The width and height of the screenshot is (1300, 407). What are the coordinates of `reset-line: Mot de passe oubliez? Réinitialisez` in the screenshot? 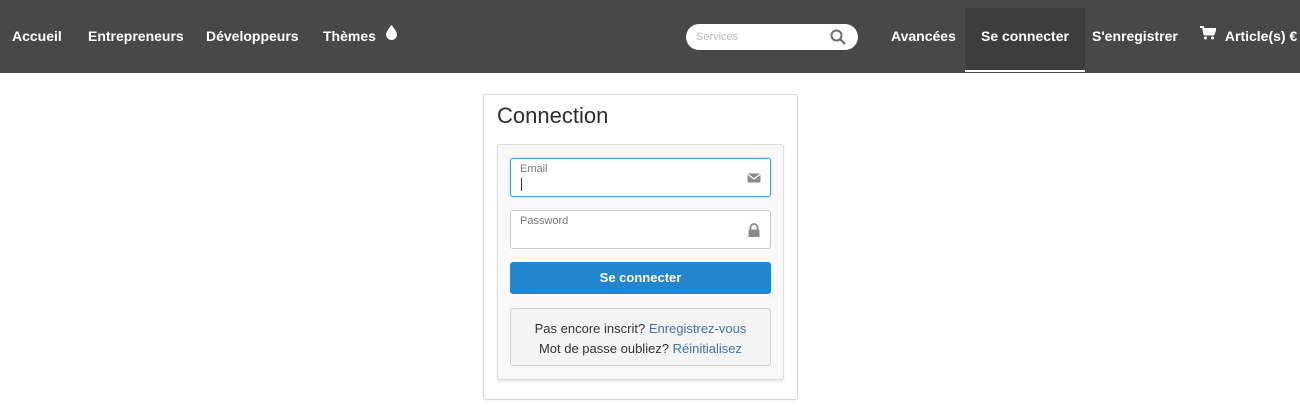 It's located at (640, 349).